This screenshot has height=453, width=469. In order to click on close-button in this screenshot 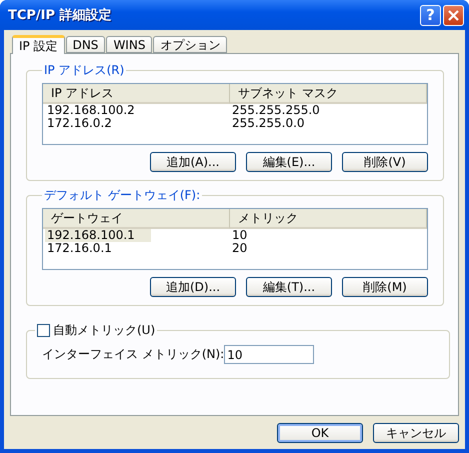, I will do `click(453, 15)`.